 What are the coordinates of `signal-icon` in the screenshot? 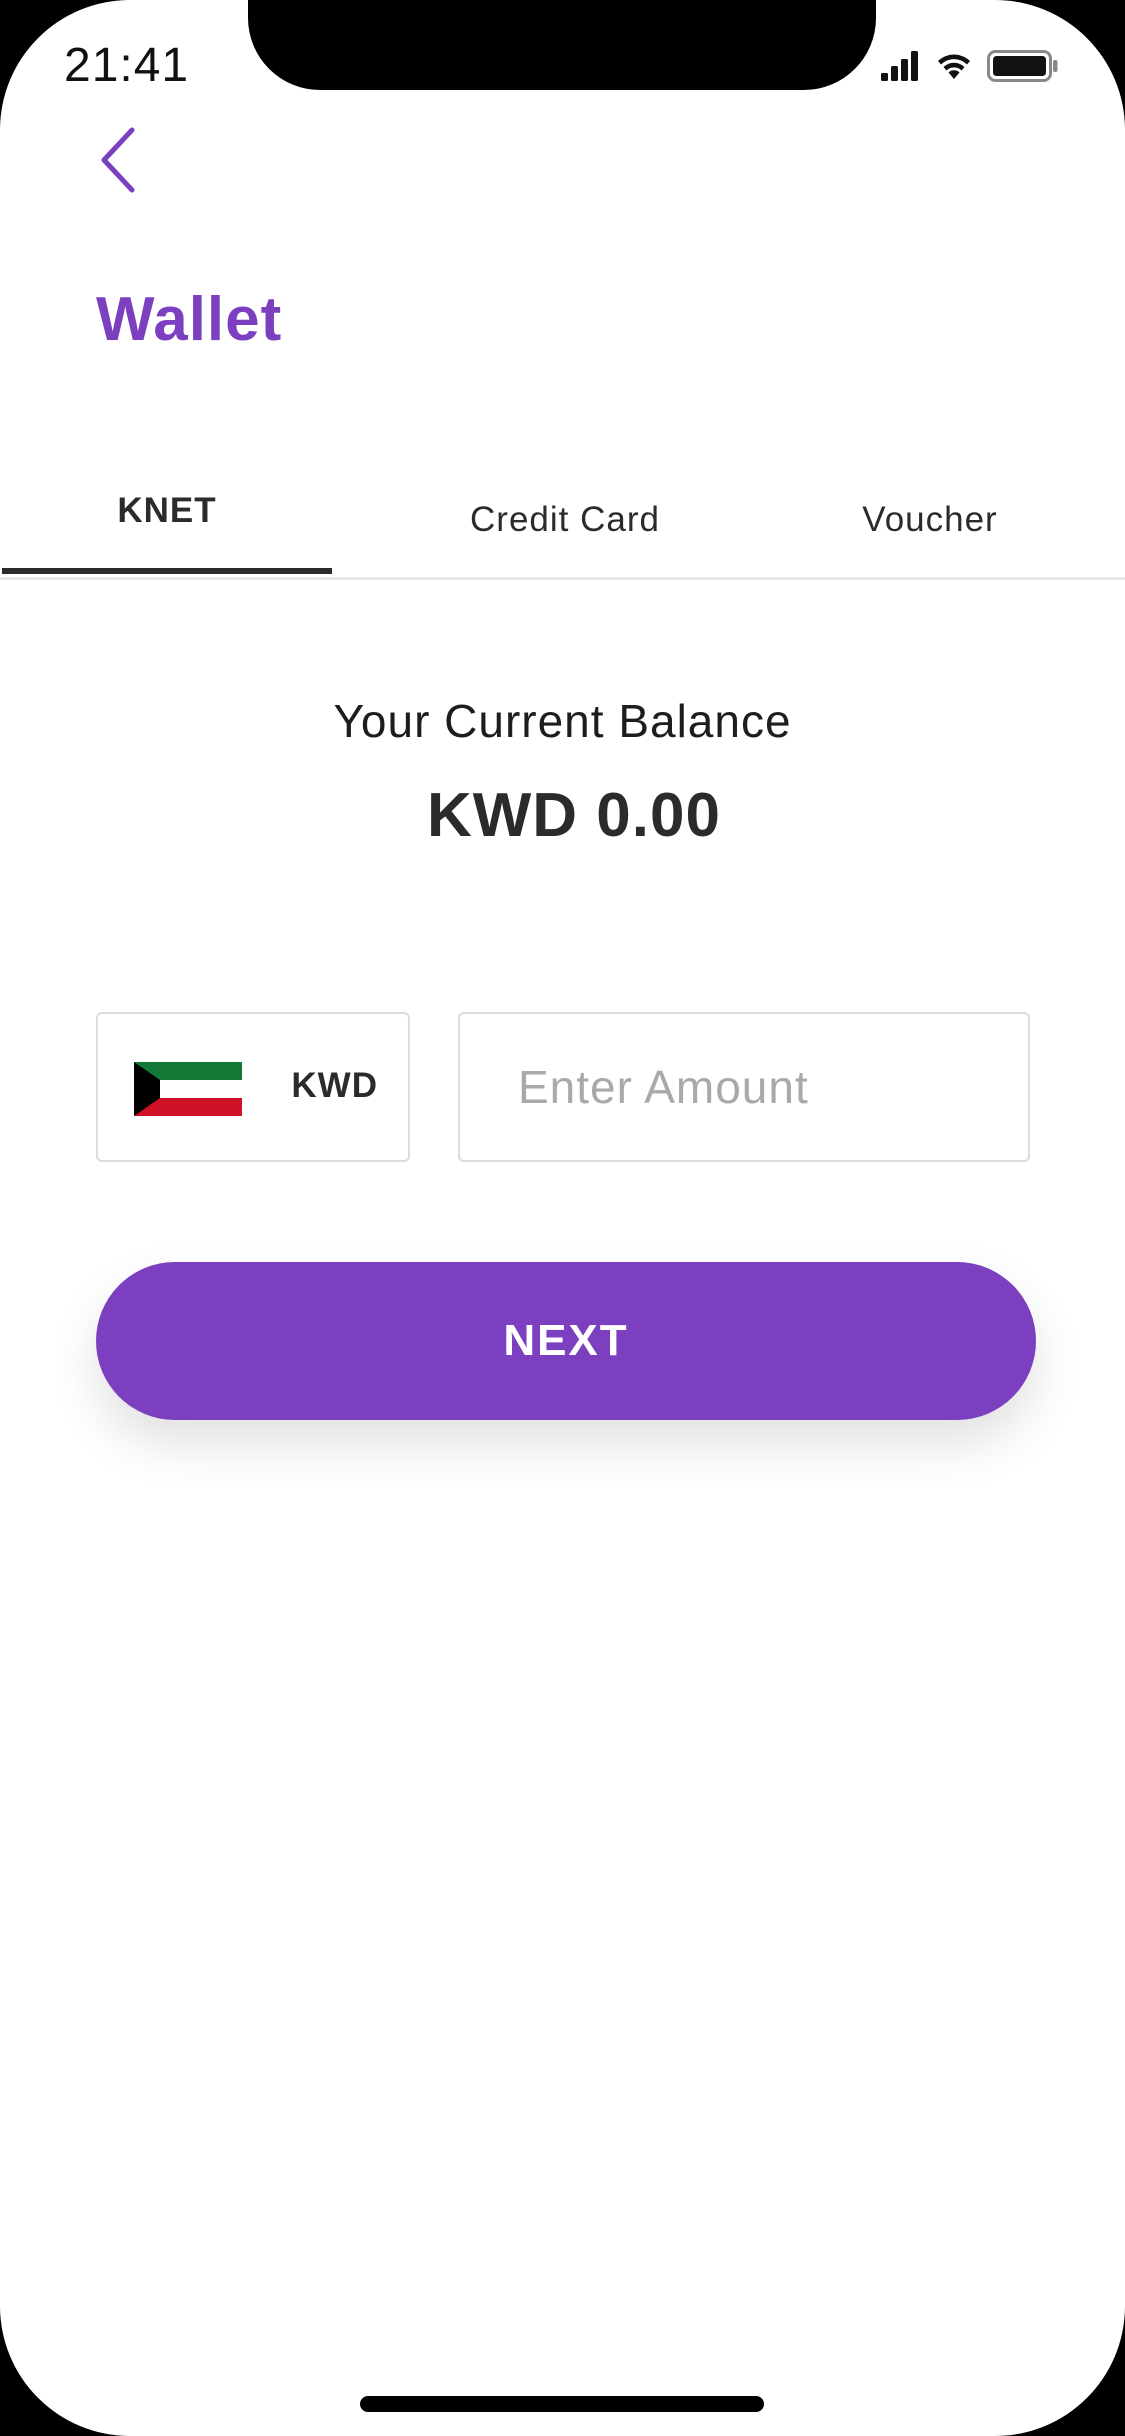 It's located at (899, 66).